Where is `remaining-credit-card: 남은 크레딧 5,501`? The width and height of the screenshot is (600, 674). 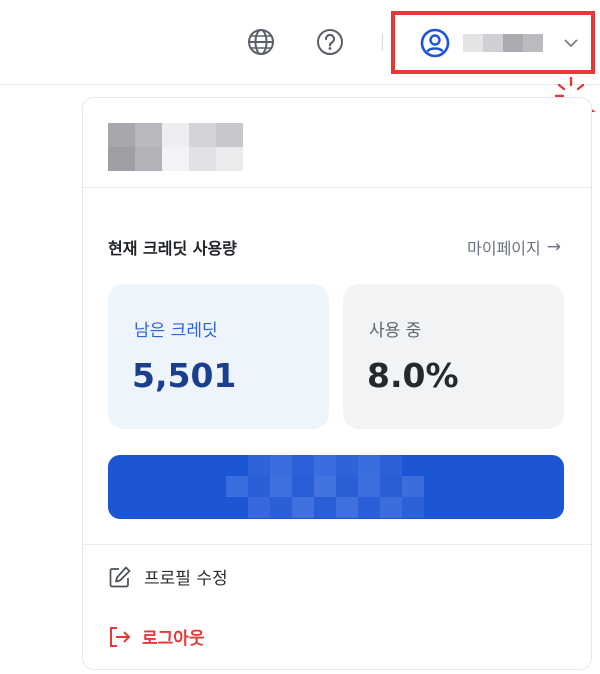
remaining-credit-card: 남은 크레딧 5,501 is located at coordinates (218, 356).